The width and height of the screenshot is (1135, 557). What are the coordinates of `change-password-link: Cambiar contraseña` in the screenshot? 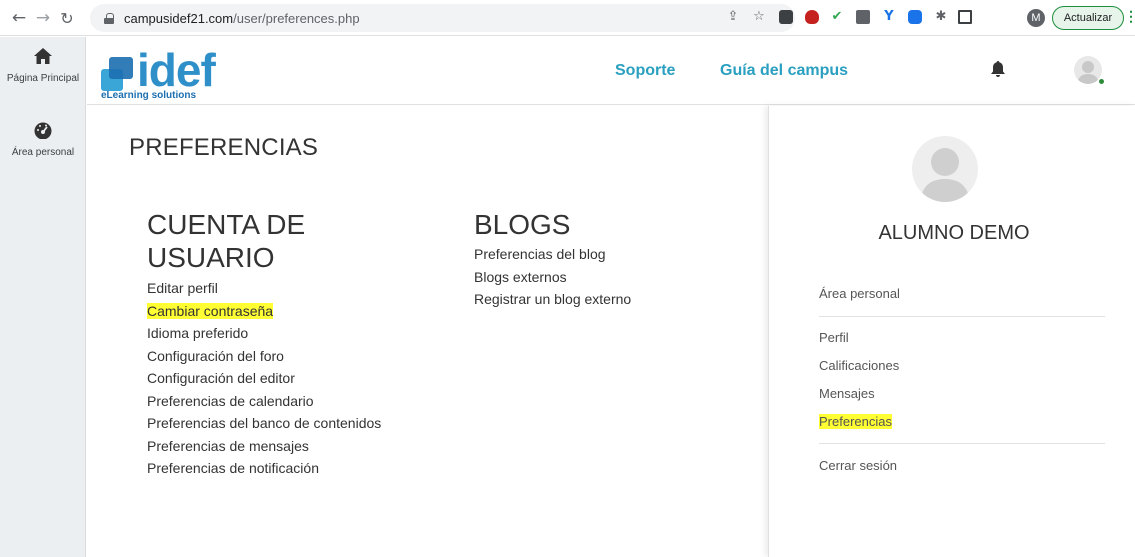 It's located at (210, 310).